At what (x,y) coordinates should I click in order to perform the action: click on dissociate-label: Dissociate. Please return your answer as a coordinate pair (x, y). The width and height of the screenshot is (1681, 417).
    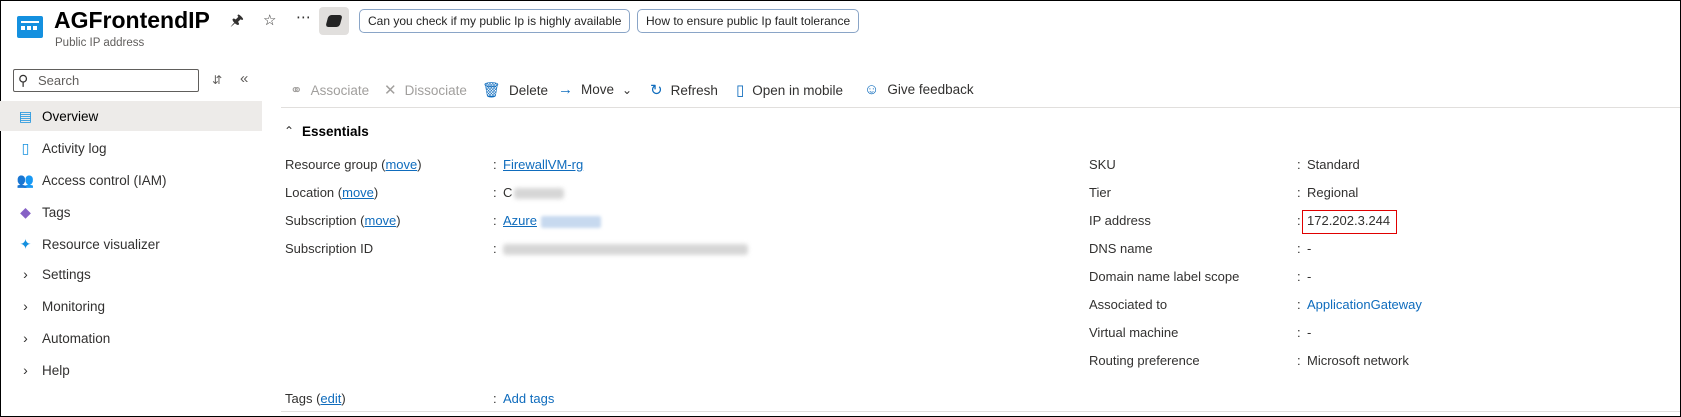
    Looking at the image, I should click on (435, 90).